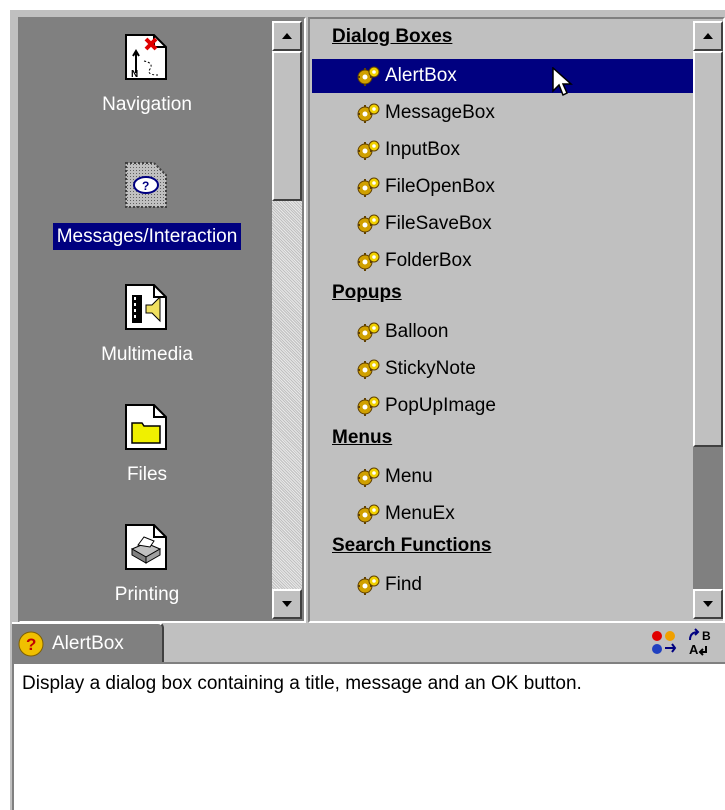 This screenshot has width=725, height=810. What do you see at coordinates (147, 474) in the screenshot?
I see `category-label: Files` at bounding box center [147, 474].